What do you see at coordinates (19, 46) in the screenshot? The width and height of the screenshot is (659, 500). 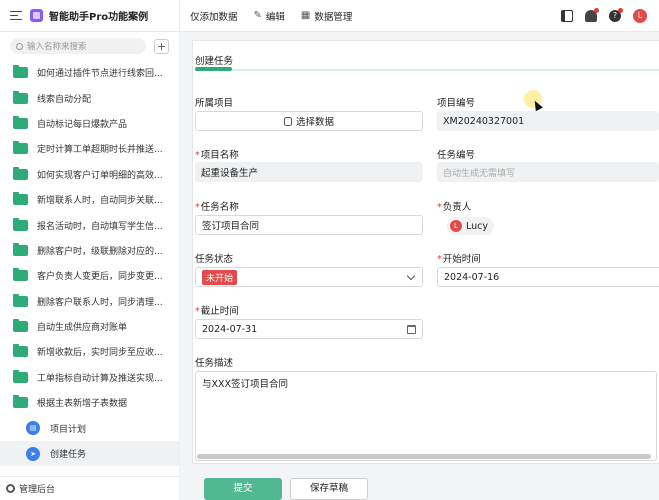 I see `search-icon` at bounding box center [19, 46].